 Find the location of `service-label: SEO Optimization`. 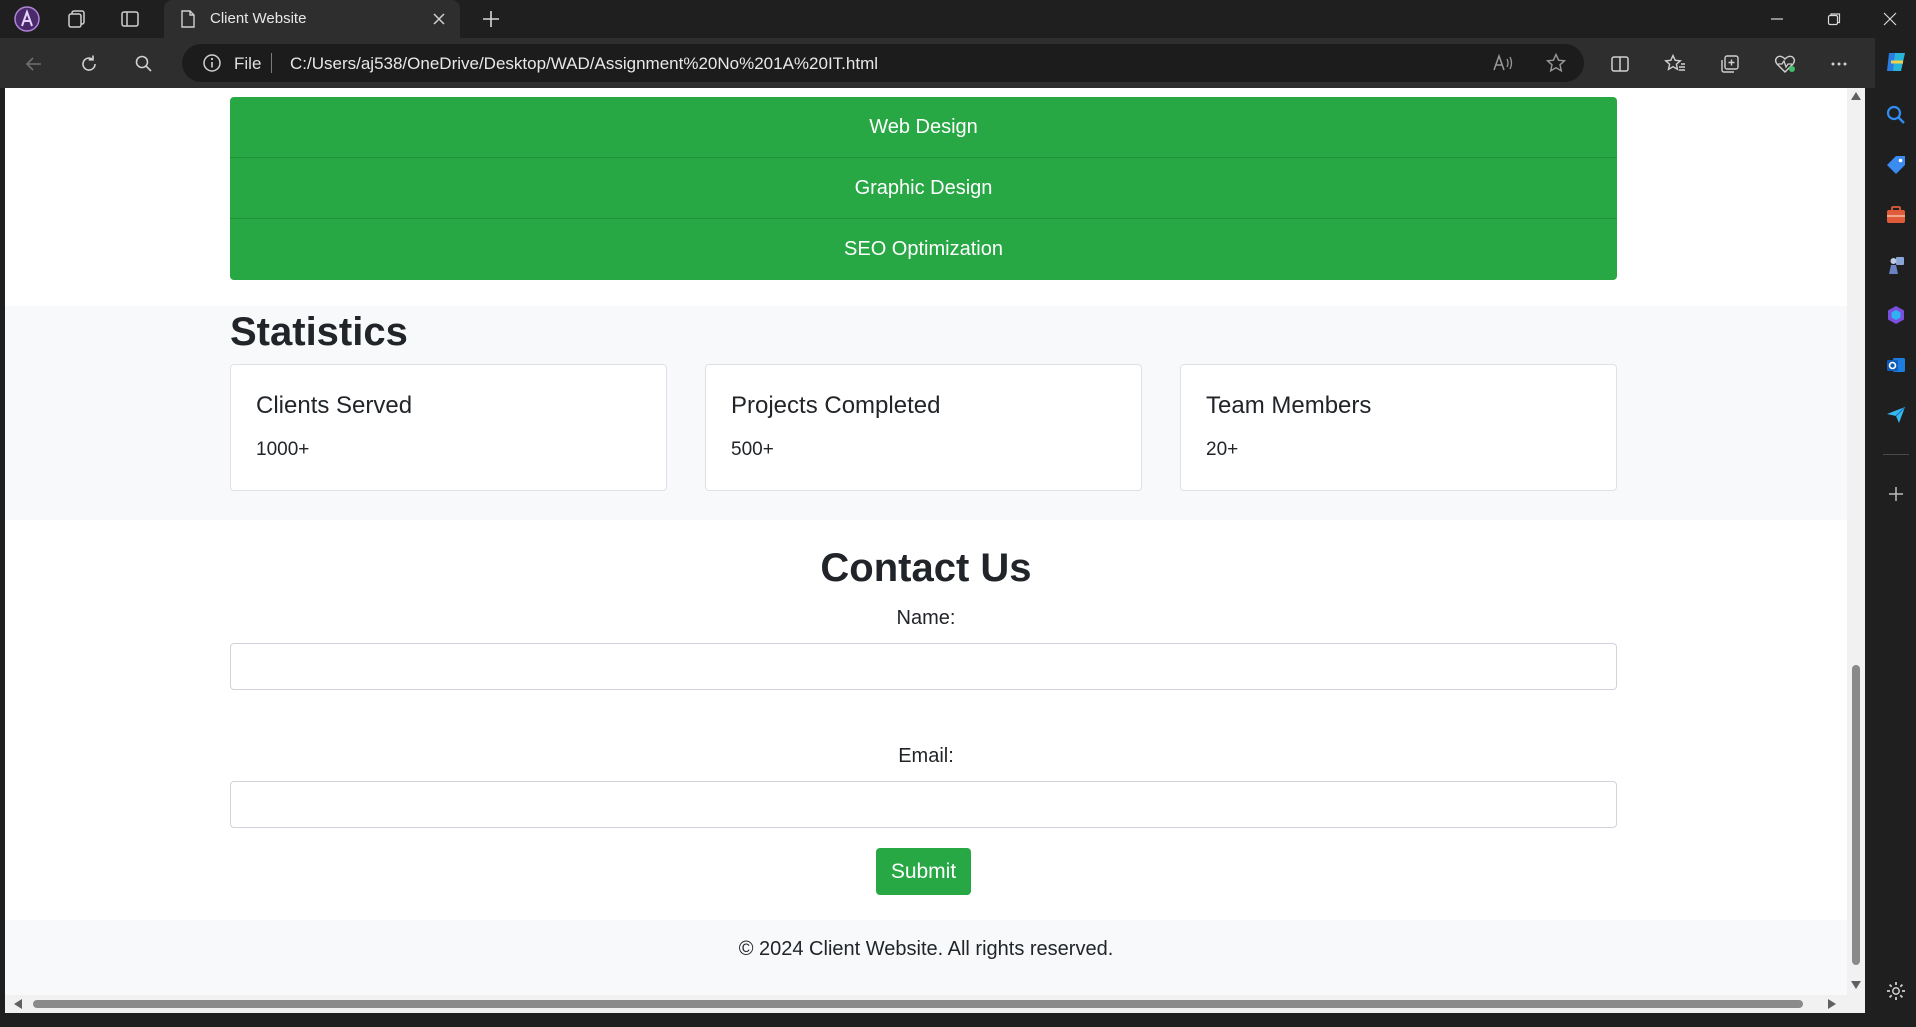

service-label: SEO Optimization is located at coordinates (923, 249).